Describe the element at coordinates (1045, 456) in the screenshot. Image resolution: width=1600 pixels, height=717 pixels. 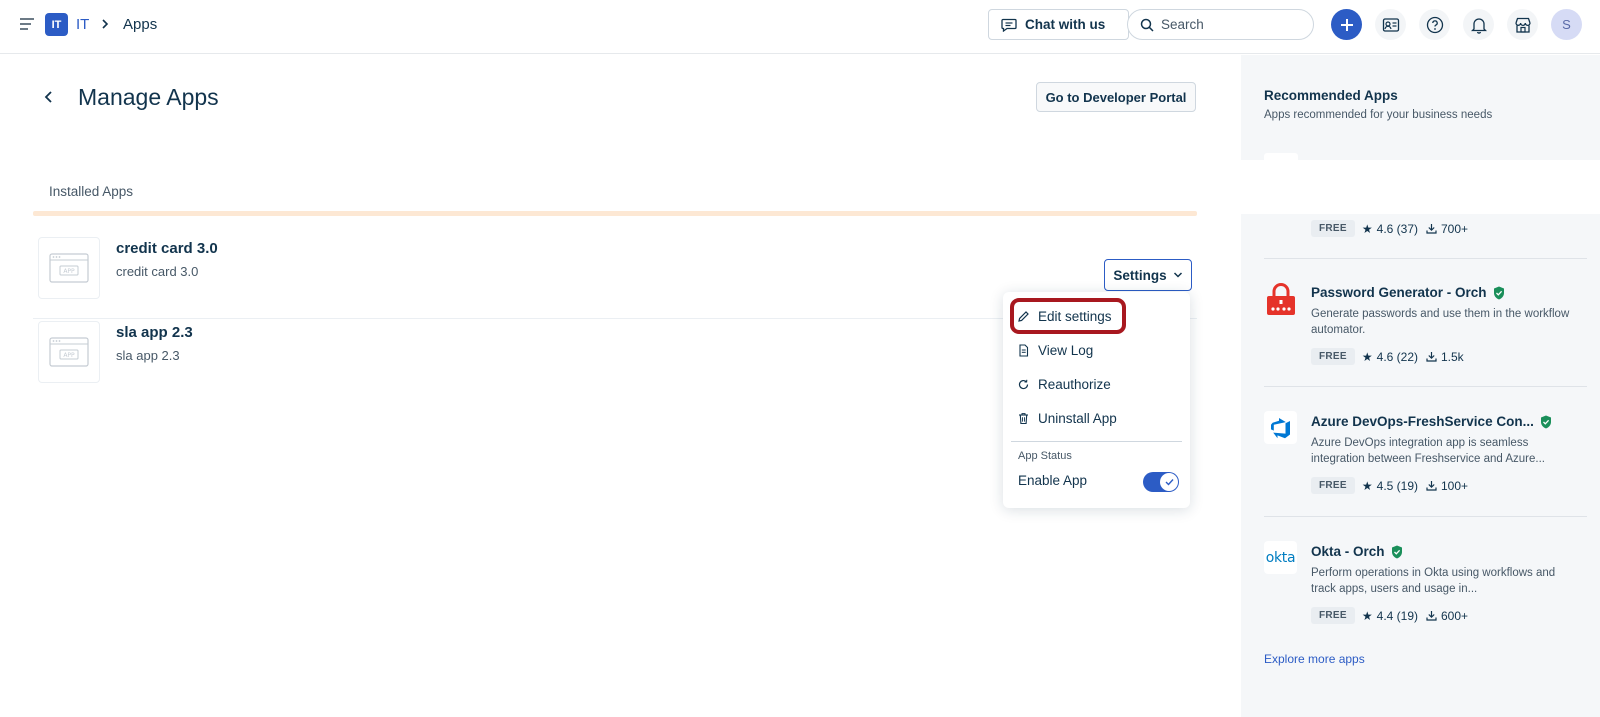
I see `app-status-label: App Status` at that location.